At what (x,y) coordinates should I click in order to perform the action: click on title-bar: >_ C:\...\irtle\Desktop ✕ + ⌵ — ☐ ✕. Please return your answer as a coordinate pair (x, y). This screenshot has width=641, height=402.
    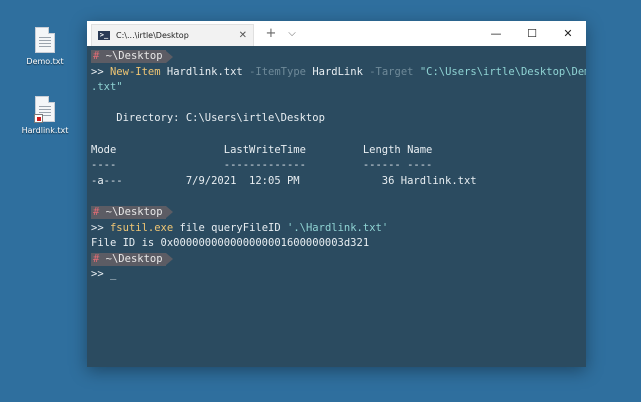
    Looking at the image, I should click on (336, 33).